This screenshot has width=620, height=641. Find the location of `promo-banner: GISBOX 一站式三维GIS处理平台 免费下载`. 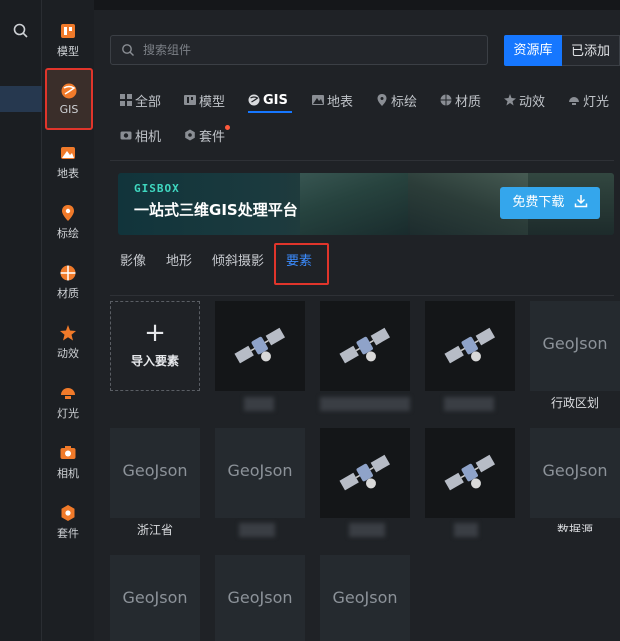

promo-banner: GISBOX 一站式三维GIS处理平台 免费下载 is located at coordinates (366, 204).